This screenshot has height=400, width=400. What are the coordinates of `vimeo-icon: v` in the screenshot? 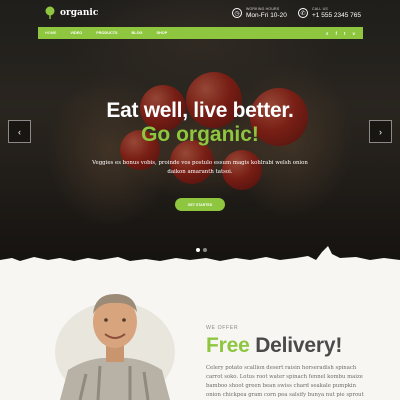 It's located at (353, 33).